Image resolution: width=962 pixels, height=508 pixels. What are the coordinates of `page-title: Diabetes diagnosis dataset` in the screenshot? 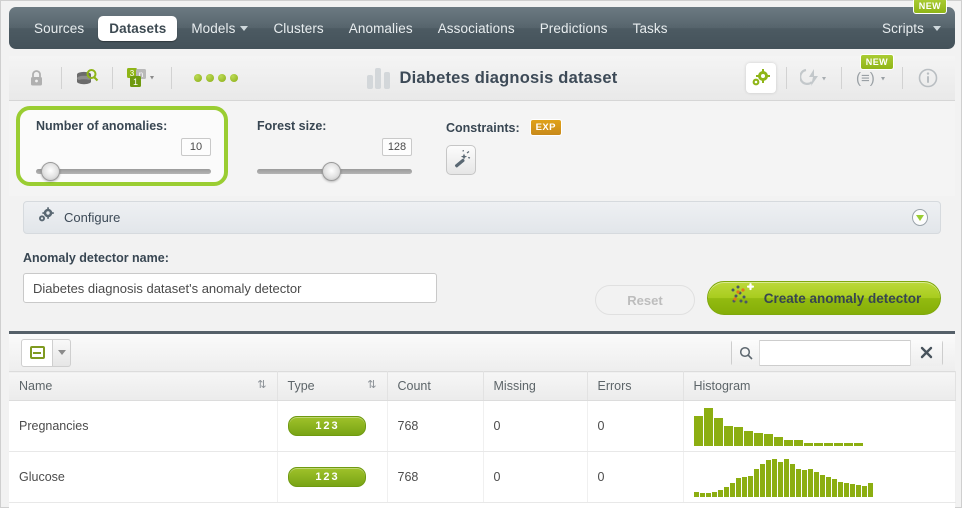 It's located at (508, 77).